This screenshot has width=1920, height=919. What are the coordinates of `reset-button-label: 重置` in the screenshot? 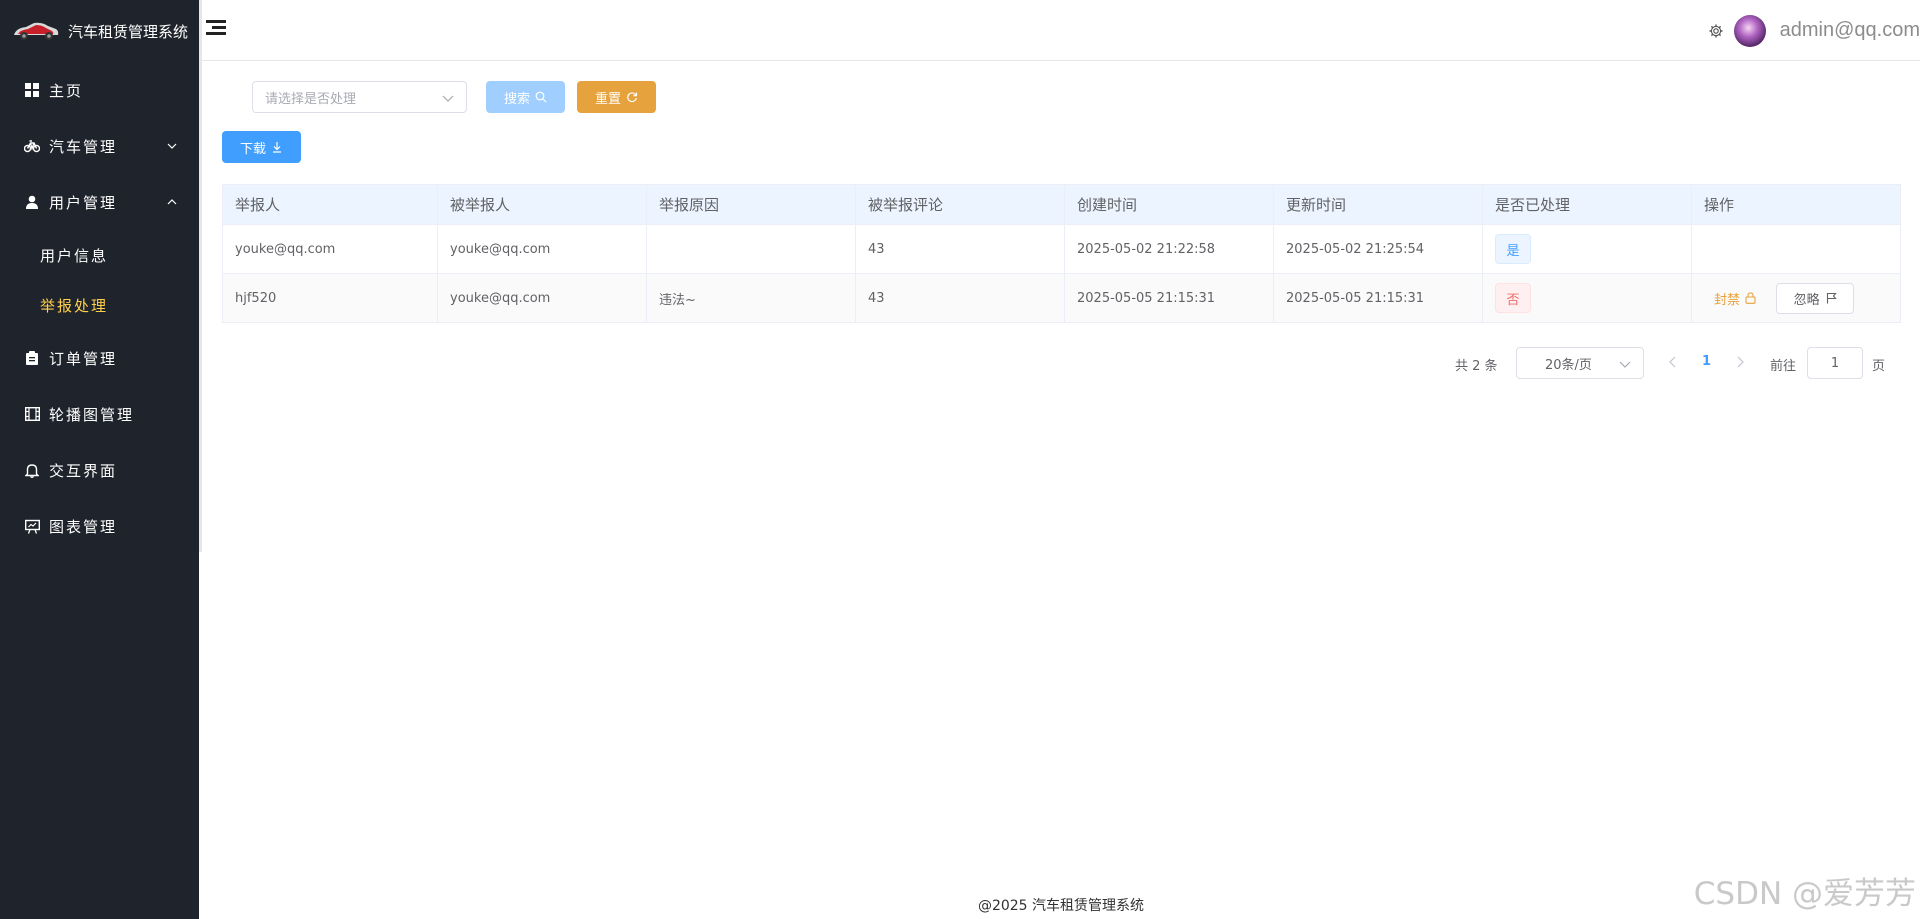 It's located at (607, 99).